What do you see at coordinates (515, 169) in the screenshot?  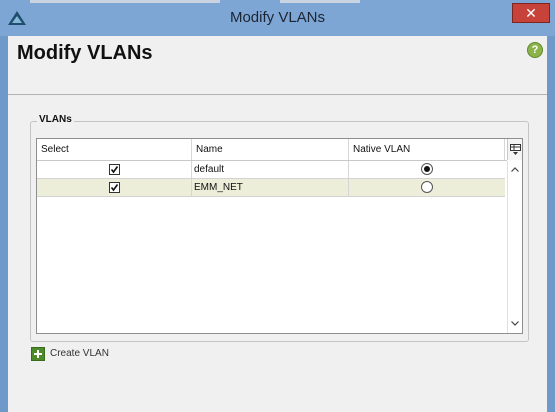 I see `scroll-up-icon` at bounding box center [515, 169].